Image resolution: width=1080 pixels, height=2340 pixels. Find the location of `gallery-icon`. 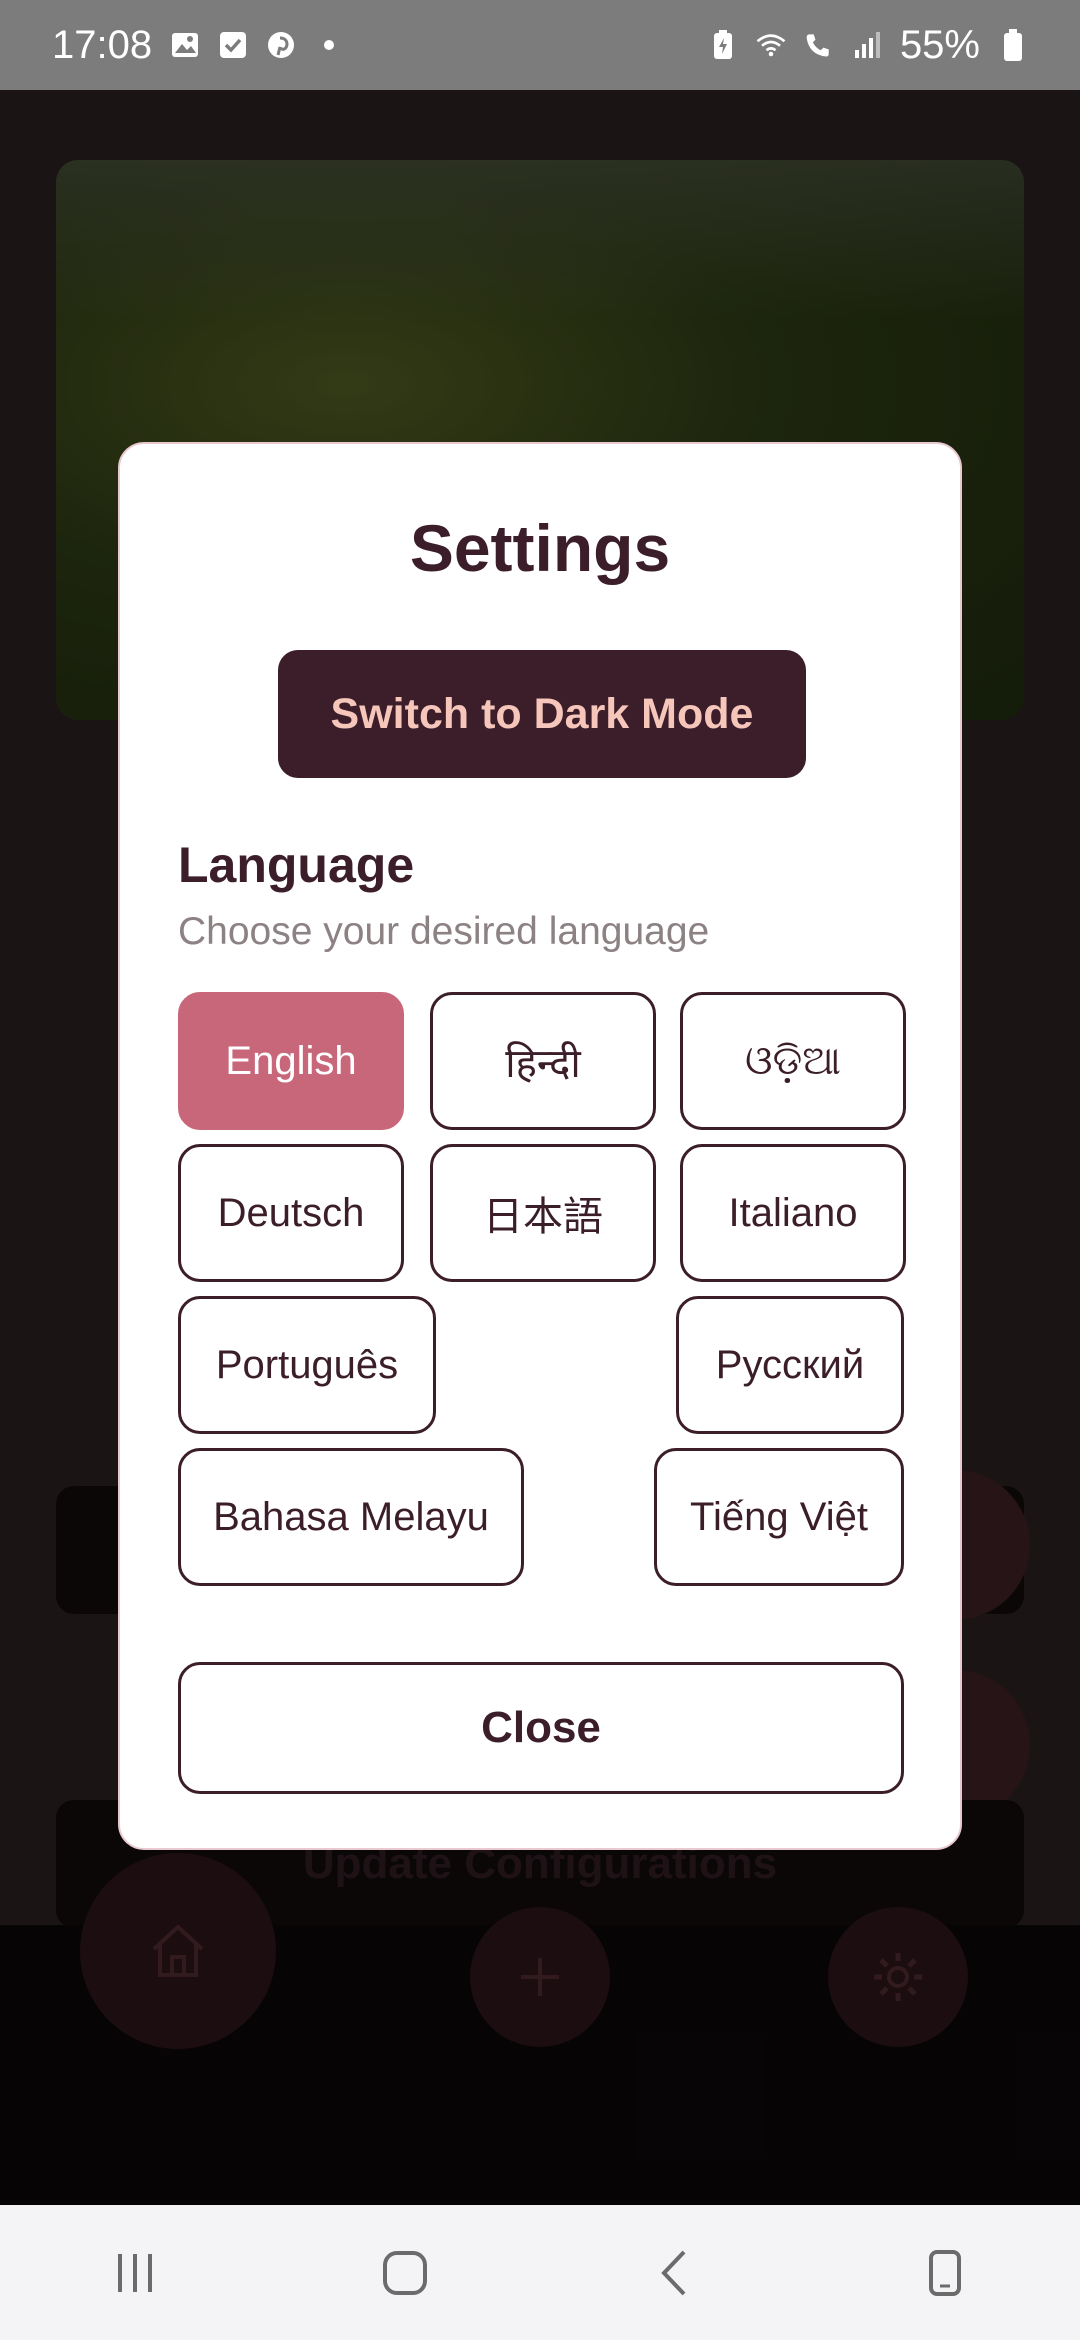

gallery-icon is located at coordinates (185, 45).